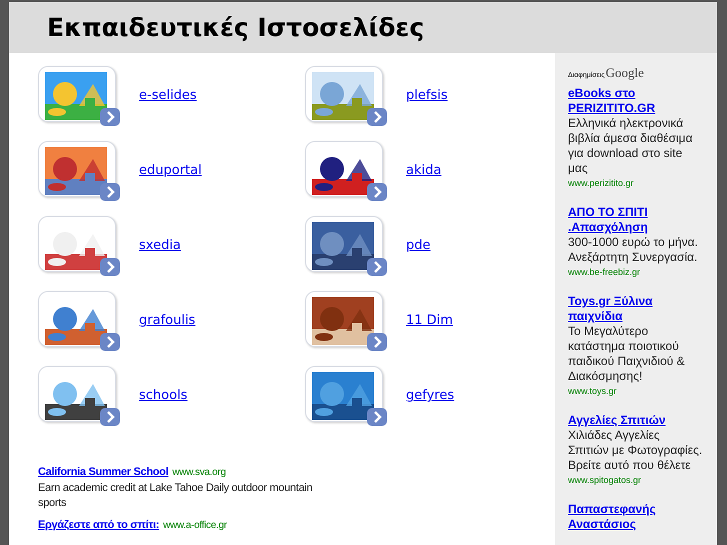 The image size is (727, 545). I want to click on ad-url: www.sva.org, so click(199, 472).